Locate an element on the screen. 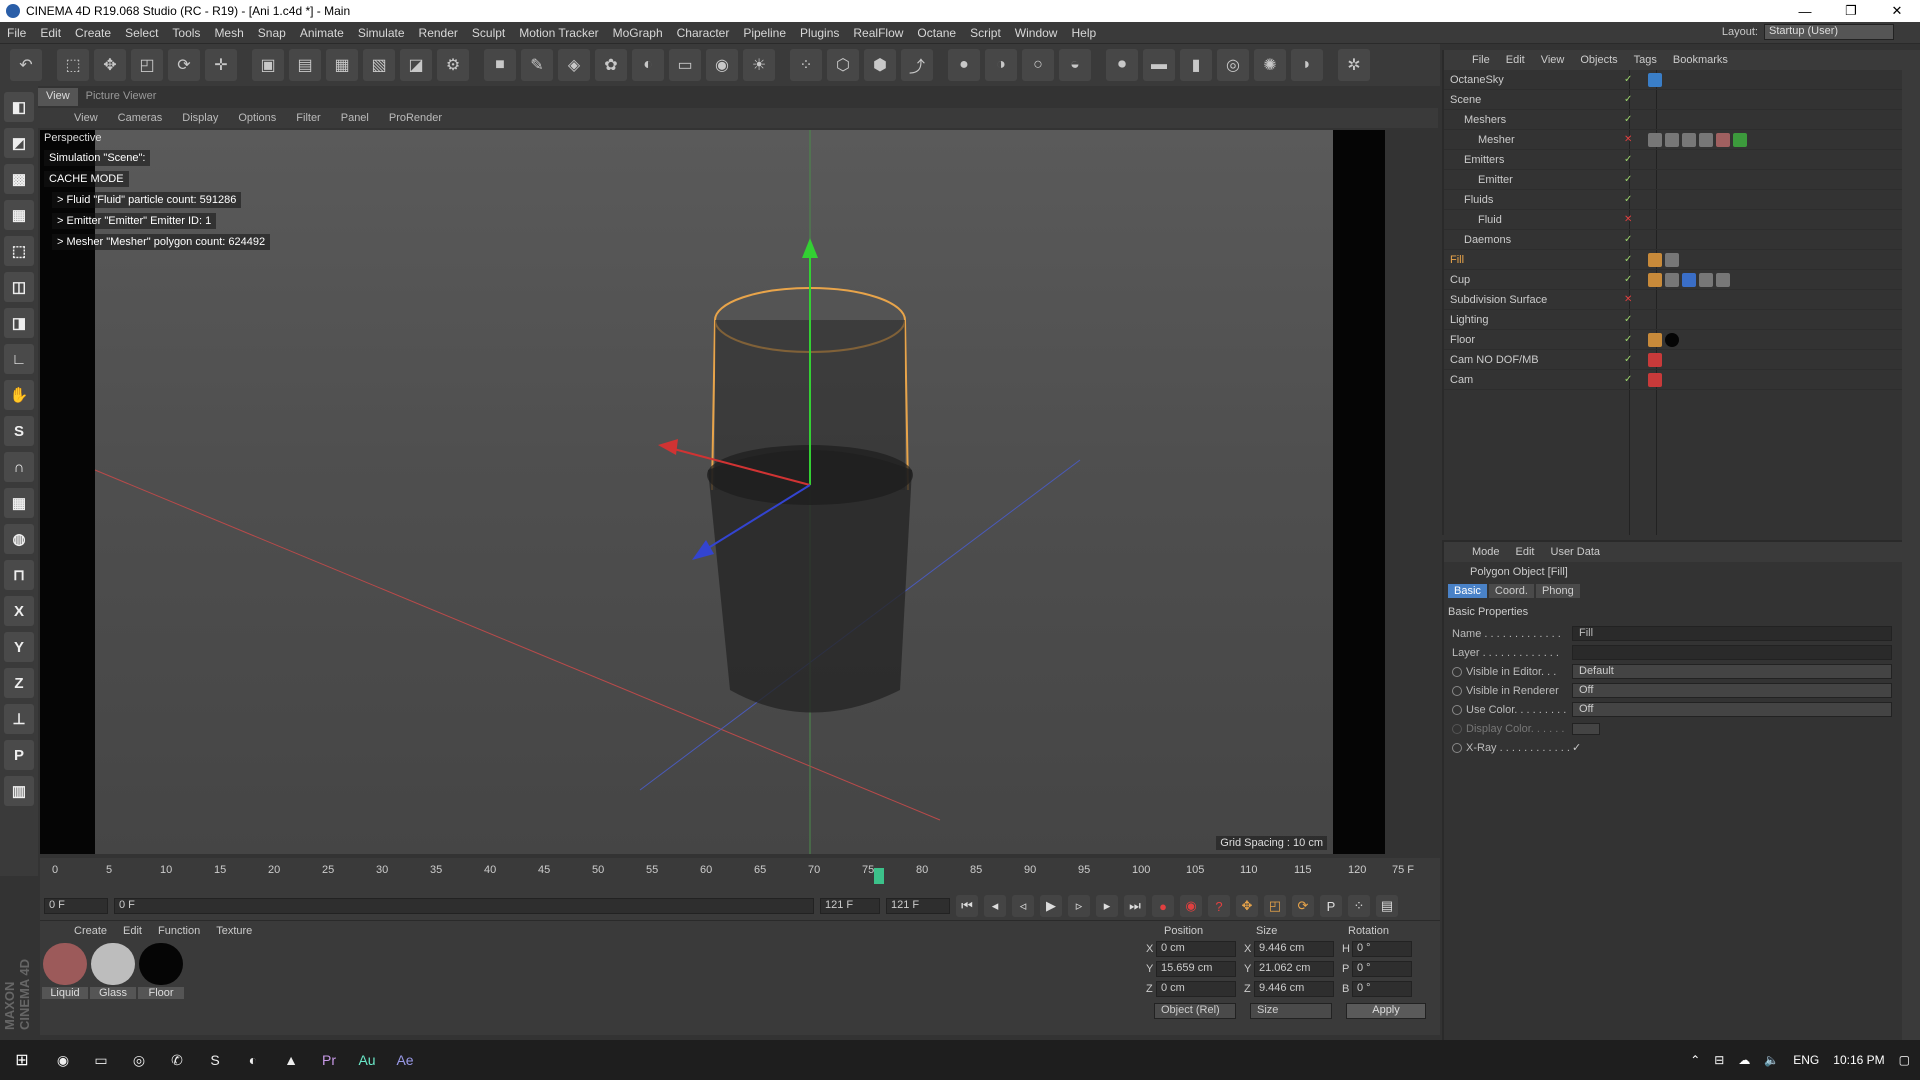 The width and height of the screenshot is (1920, 1080). viewport-menu-options: Options is located at coordinates (257, 118).